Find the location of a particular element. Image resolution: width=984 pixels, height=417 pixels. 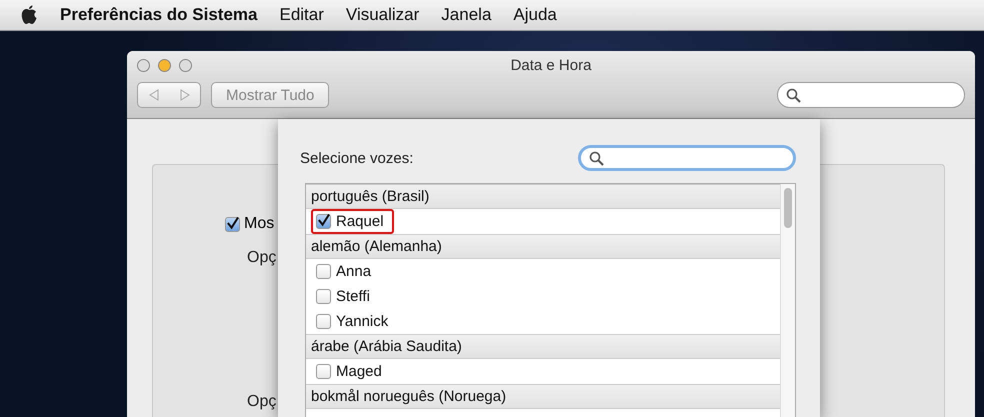

voice-item: Steffi is located at coordinates (345, 296).